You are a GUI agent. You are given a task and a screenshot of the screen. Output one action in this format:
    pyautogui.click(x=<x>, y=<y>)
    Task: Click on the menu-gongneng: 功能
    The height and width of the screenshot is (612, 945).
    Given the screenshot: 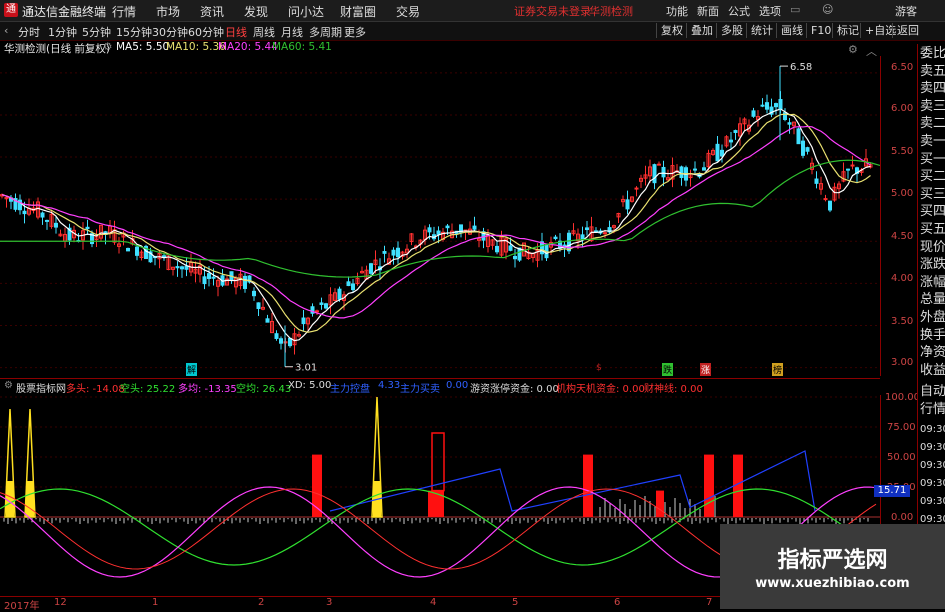 What is the action you would take?
    pyautogui.click(x=677, y=11)
    